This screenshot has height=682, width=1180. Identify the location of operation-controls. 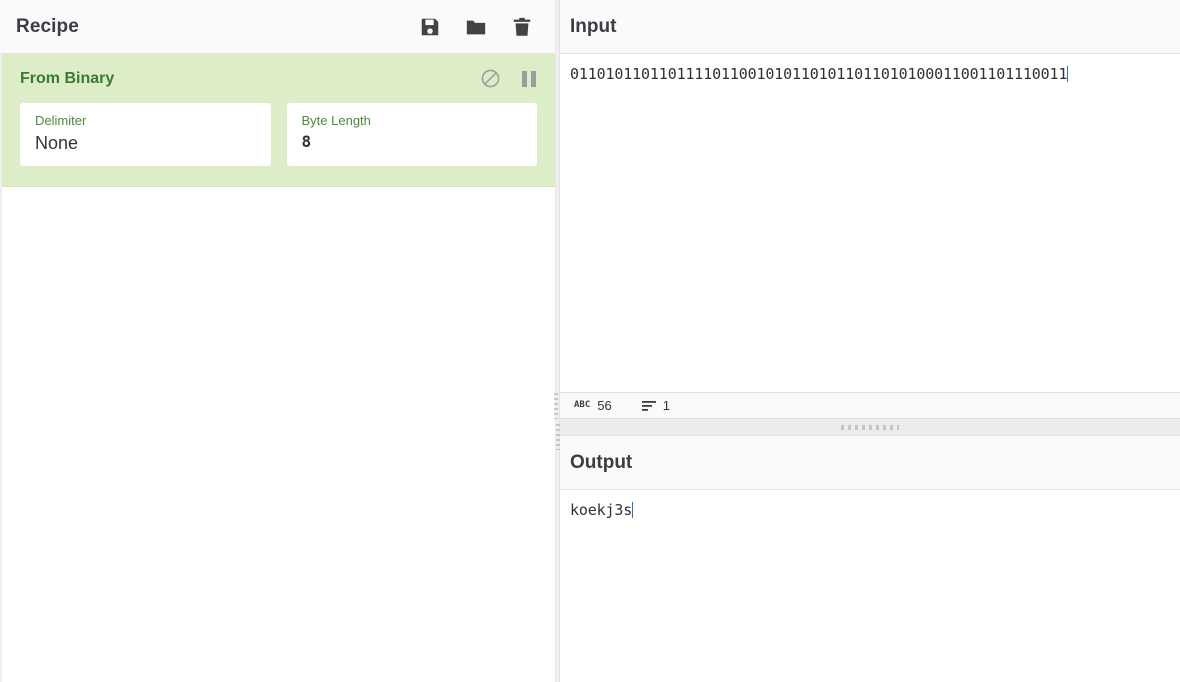
(508, 78).